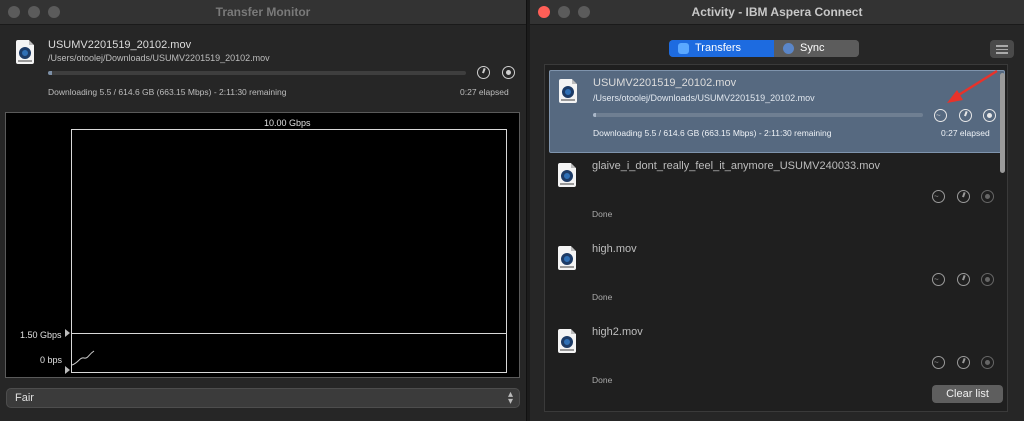 Image resolution: width=1024 pixels, height=421 pixels. What do you see at coordinates (718, 48) in the screenshot?
I see `tab-transfers-label: Transfers` at bounding box center [718, 48].